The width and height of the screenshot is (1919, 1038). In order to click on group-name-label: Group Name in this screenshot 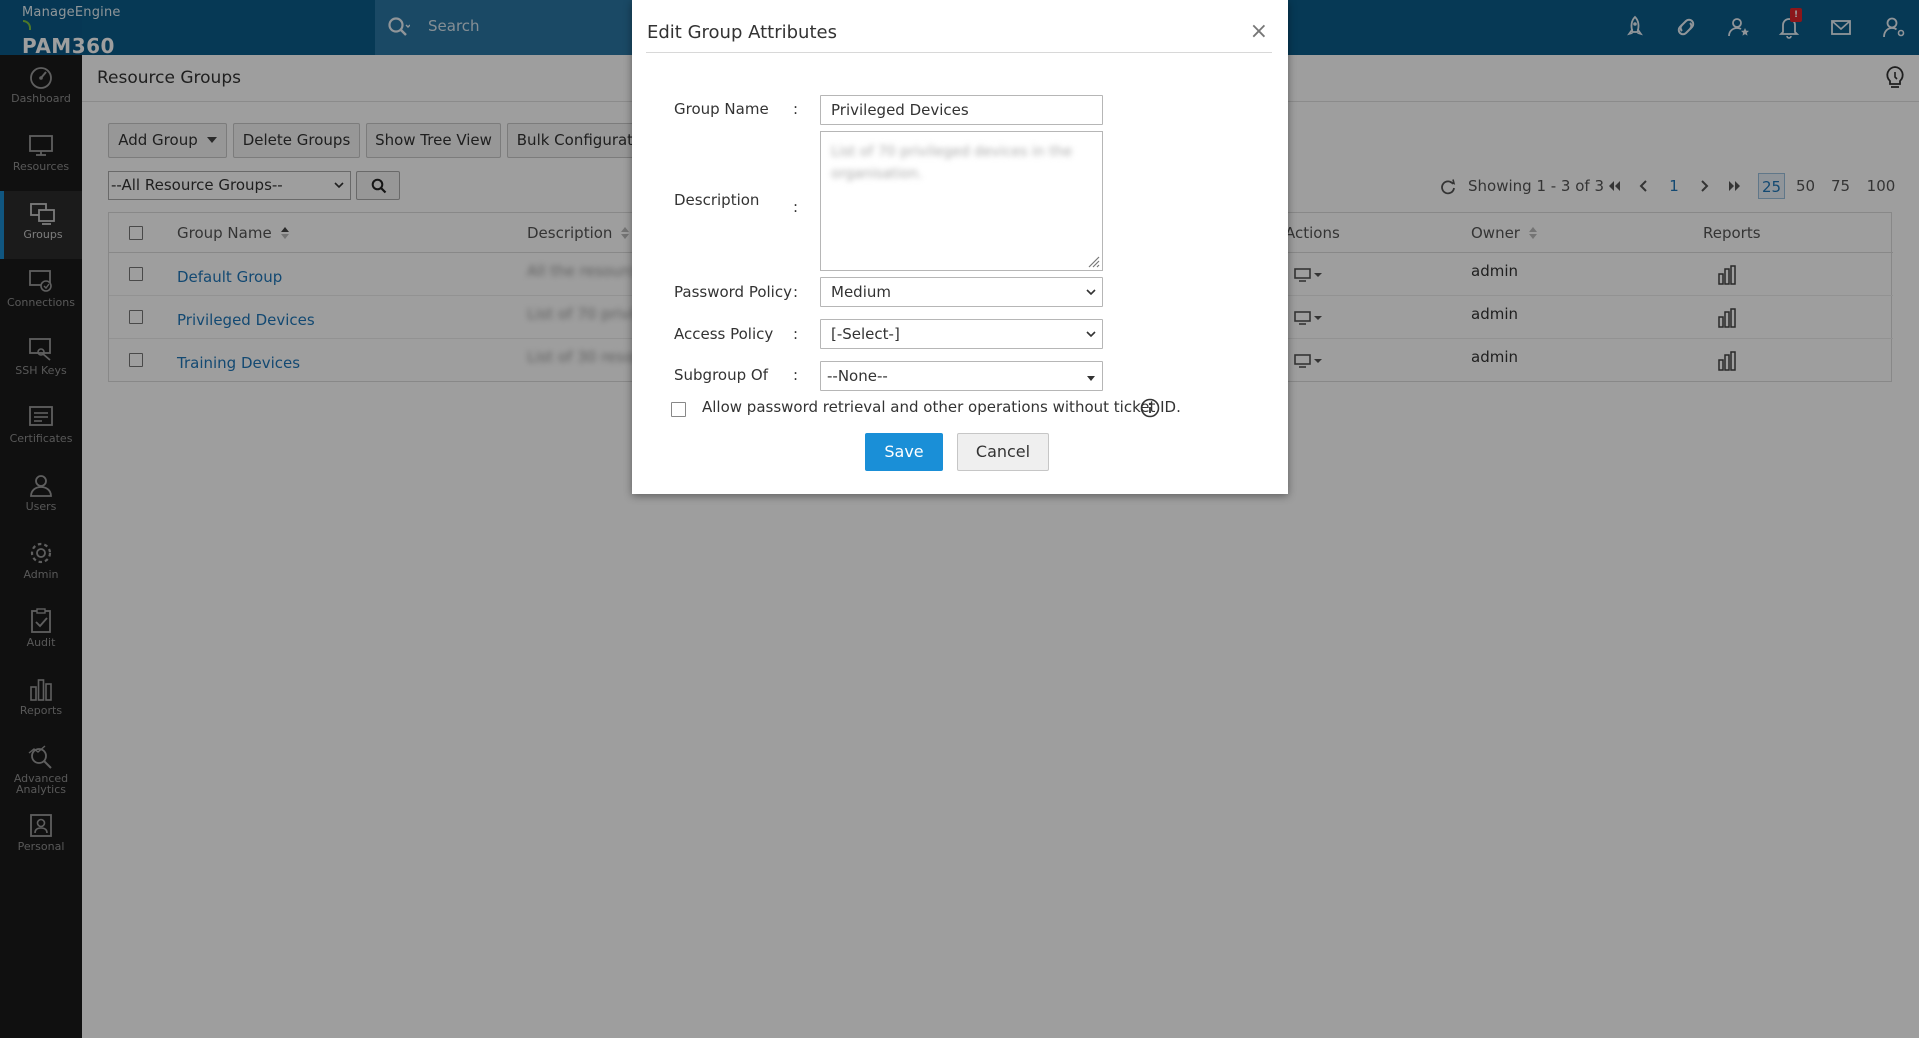, I will do `click(721, 109)`.